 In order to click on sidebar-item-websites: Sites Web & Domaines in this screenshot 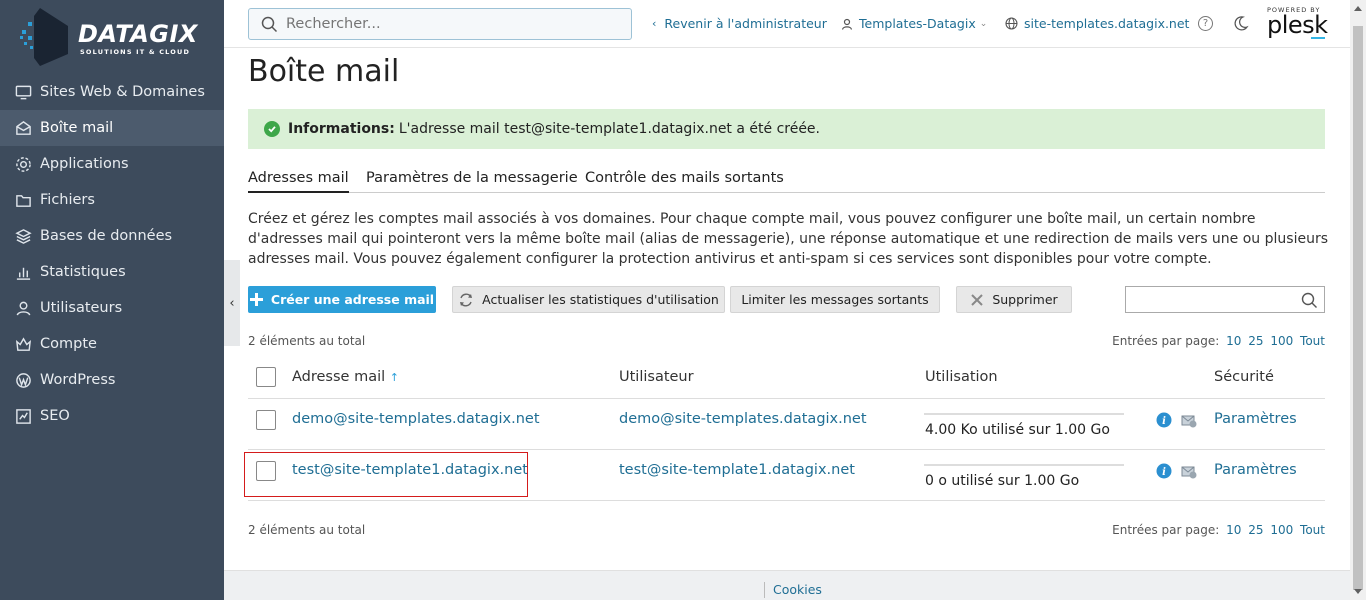, I will do `click(112, 92)`.